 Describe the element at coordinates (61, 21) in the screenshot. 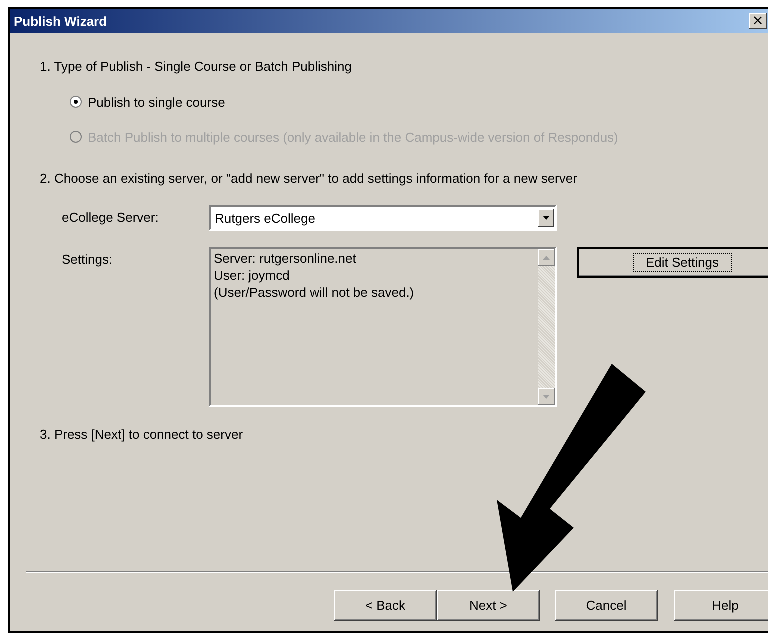

I see `window-title: Publish Wizard` at that location.